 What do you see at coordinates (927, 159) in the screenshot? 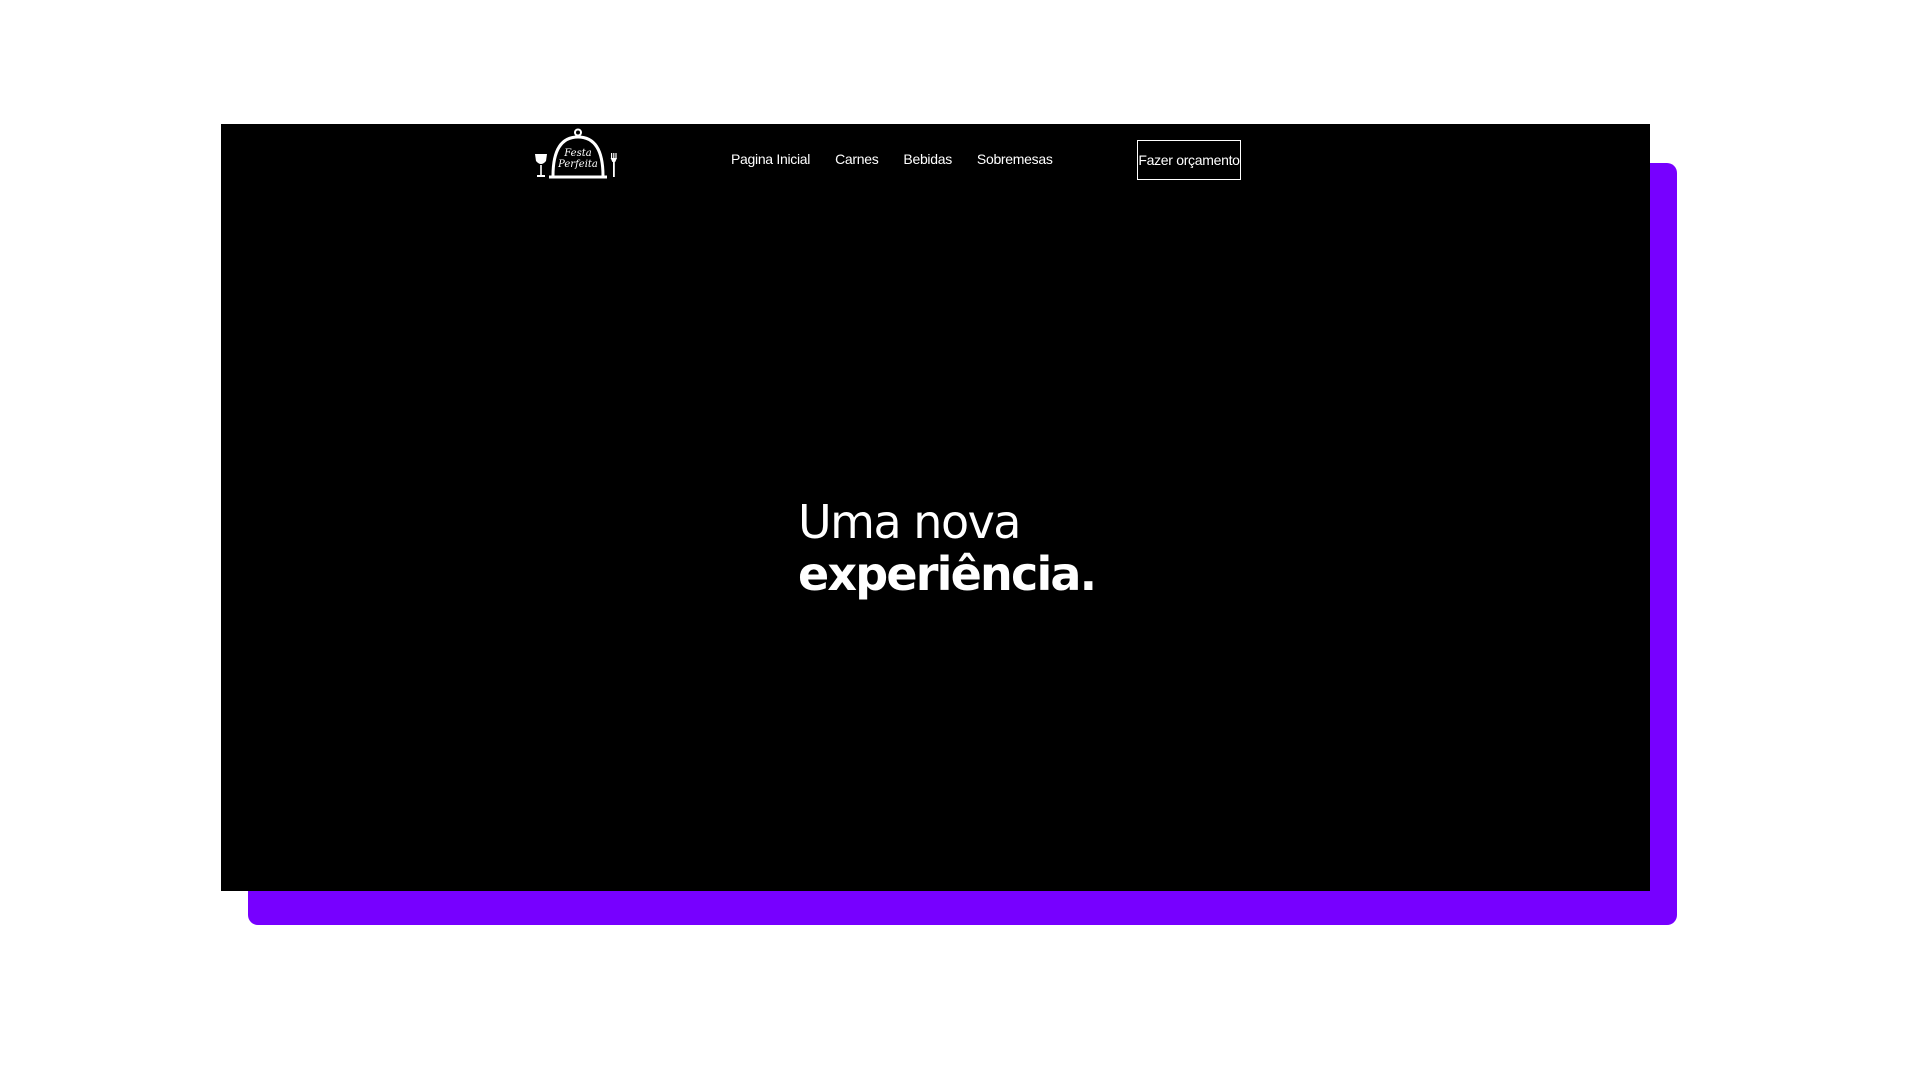
I see `nav-item-bebidas: Bebidas` at bounding box center [927, 159].